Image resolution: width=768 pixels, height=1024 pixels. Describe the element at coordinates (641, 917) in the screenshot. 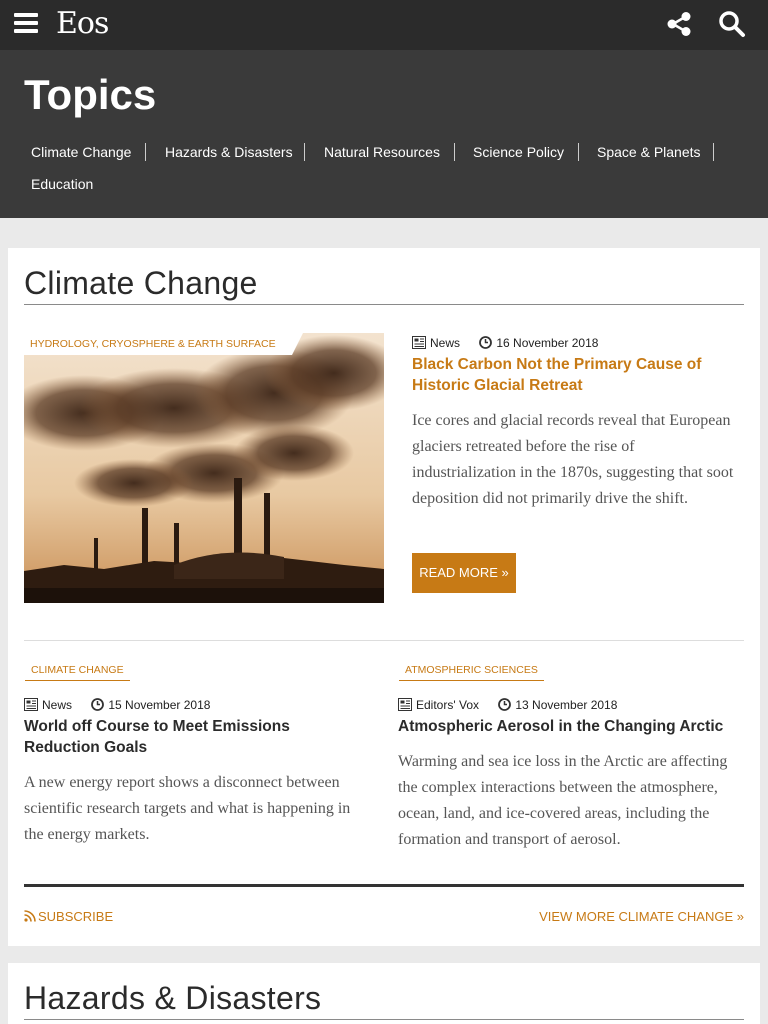

I see `view-more-link: VIEW MORE CLIMATE CHANGE »` at that location.